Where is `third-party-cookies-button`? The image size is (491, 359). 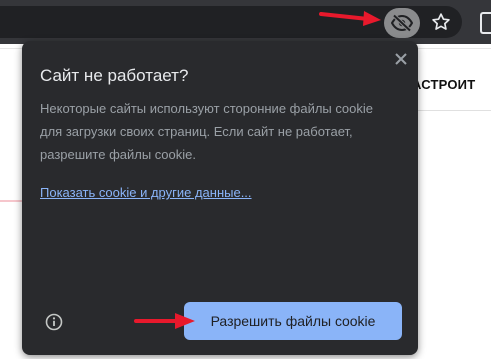
third-party-cookies-button is located at coordinates (402, 23).